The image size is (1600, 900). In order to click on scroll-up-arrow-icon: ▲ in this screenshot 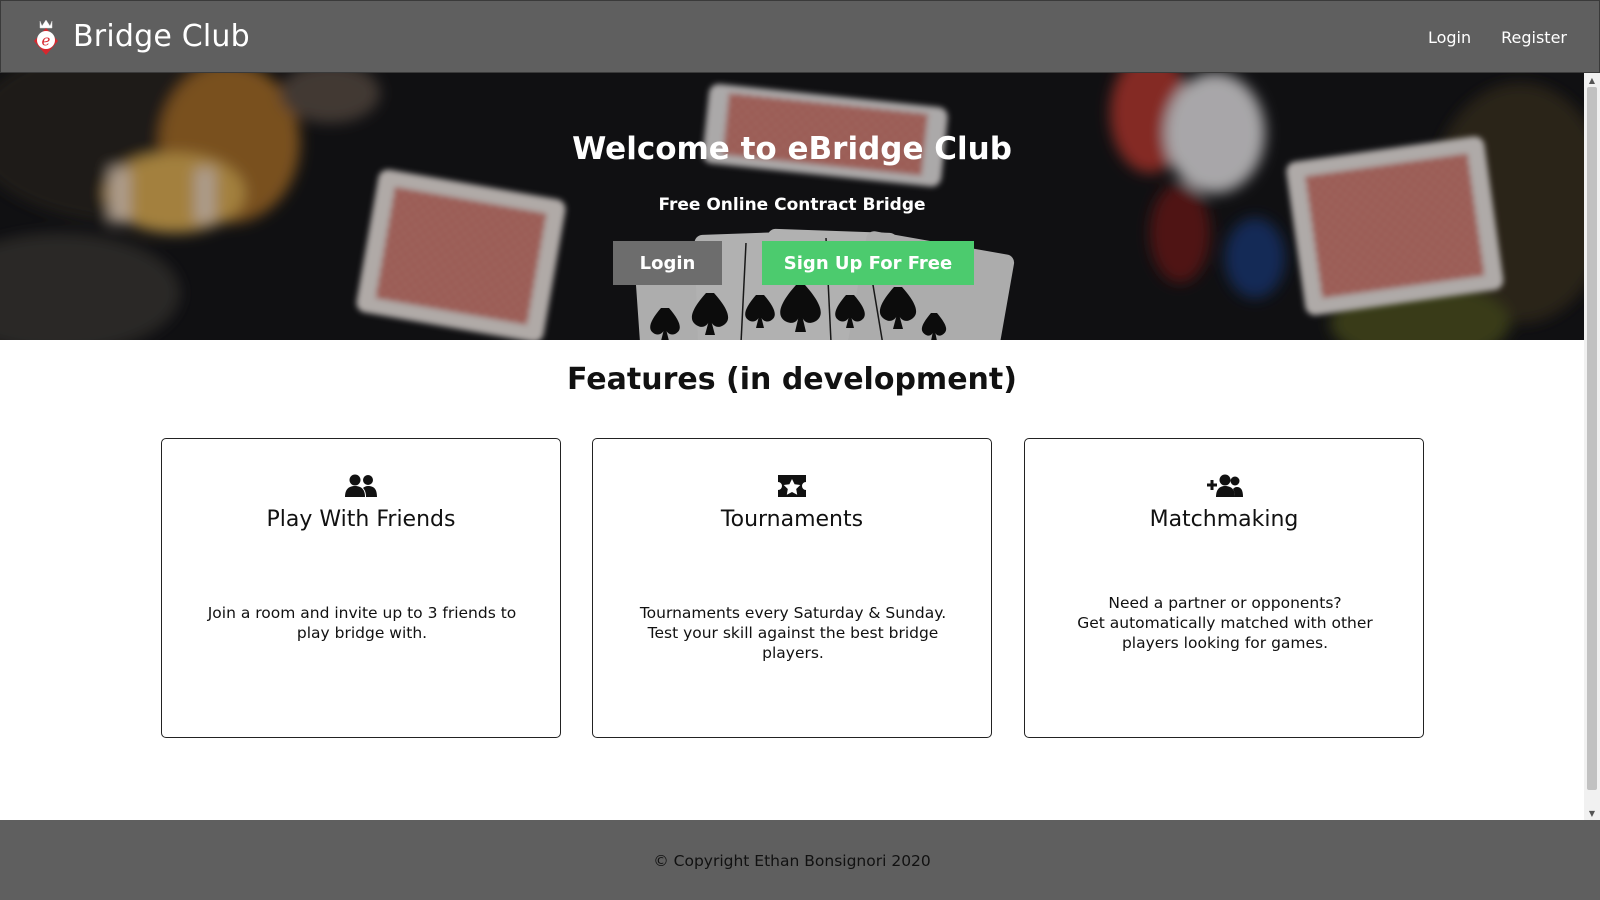, I will do `click(1592, 80)`.